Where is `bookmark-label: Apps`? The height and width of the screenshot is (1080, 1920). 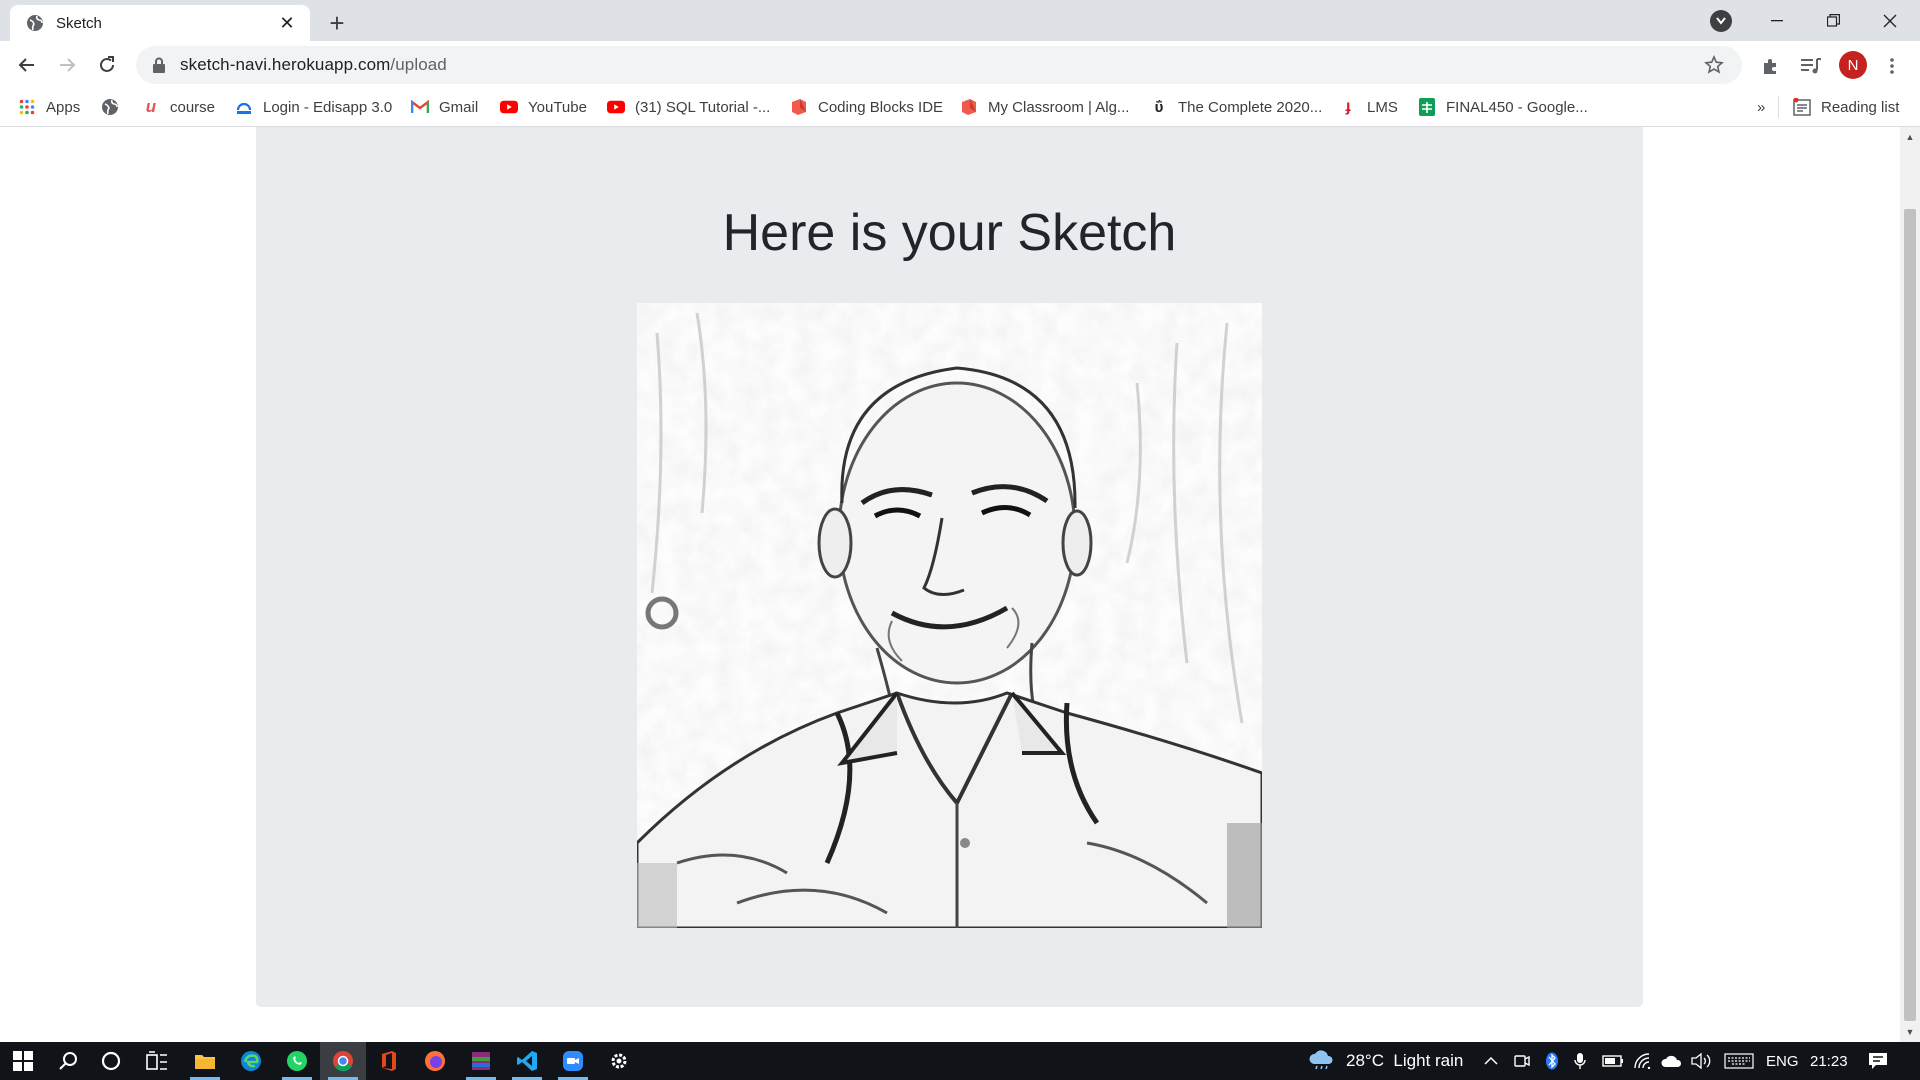 bookmark-label: Apps is located at coordinates (63, 107).